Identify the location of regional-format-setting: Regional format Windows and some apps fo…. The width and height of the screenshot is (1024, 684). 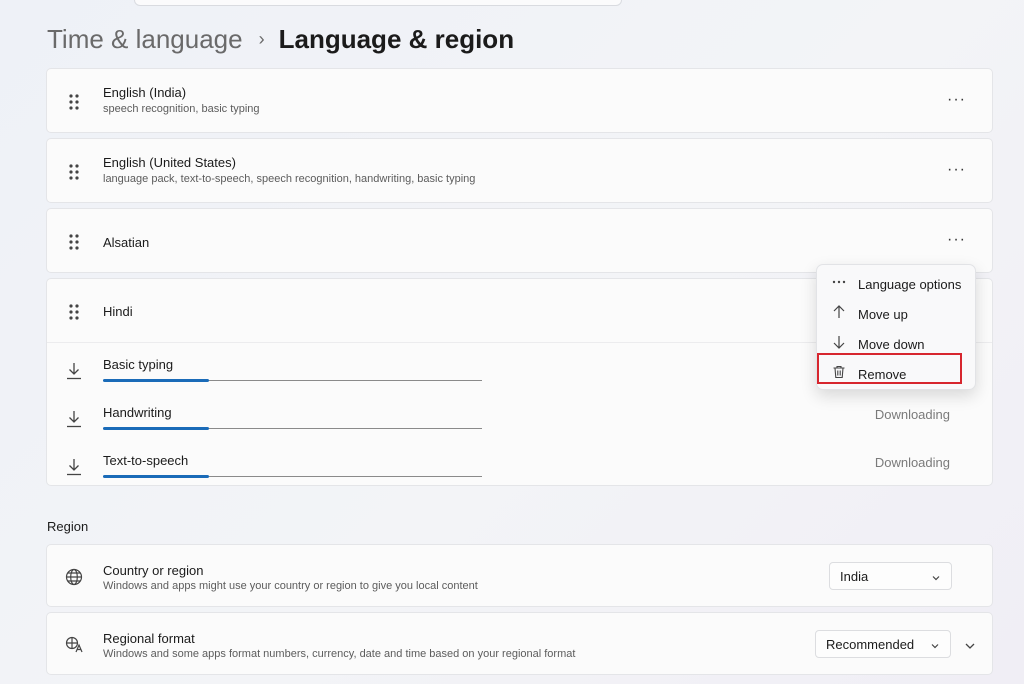
(519, 643).